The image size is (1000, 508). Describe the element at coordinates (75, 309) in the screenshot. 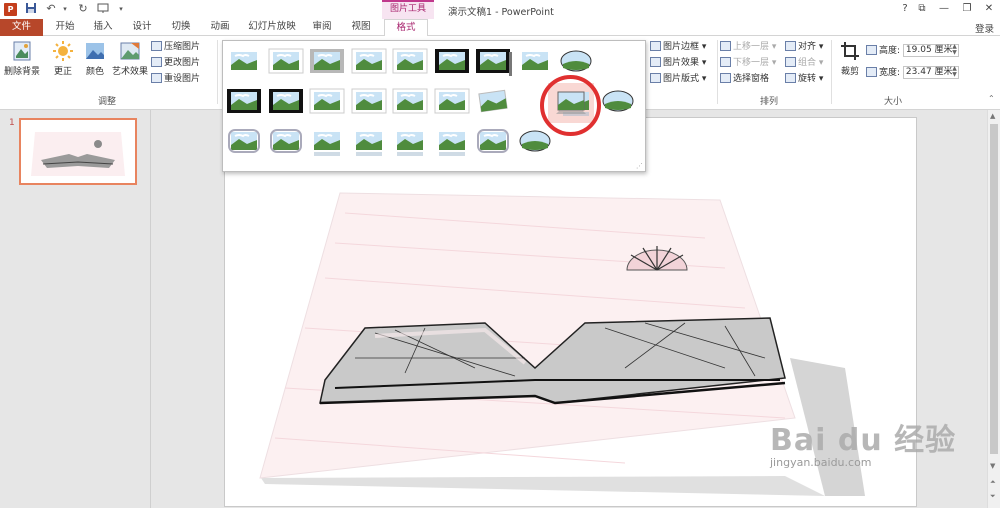

I see `slide-thumbnails-panel: 1` at that location.